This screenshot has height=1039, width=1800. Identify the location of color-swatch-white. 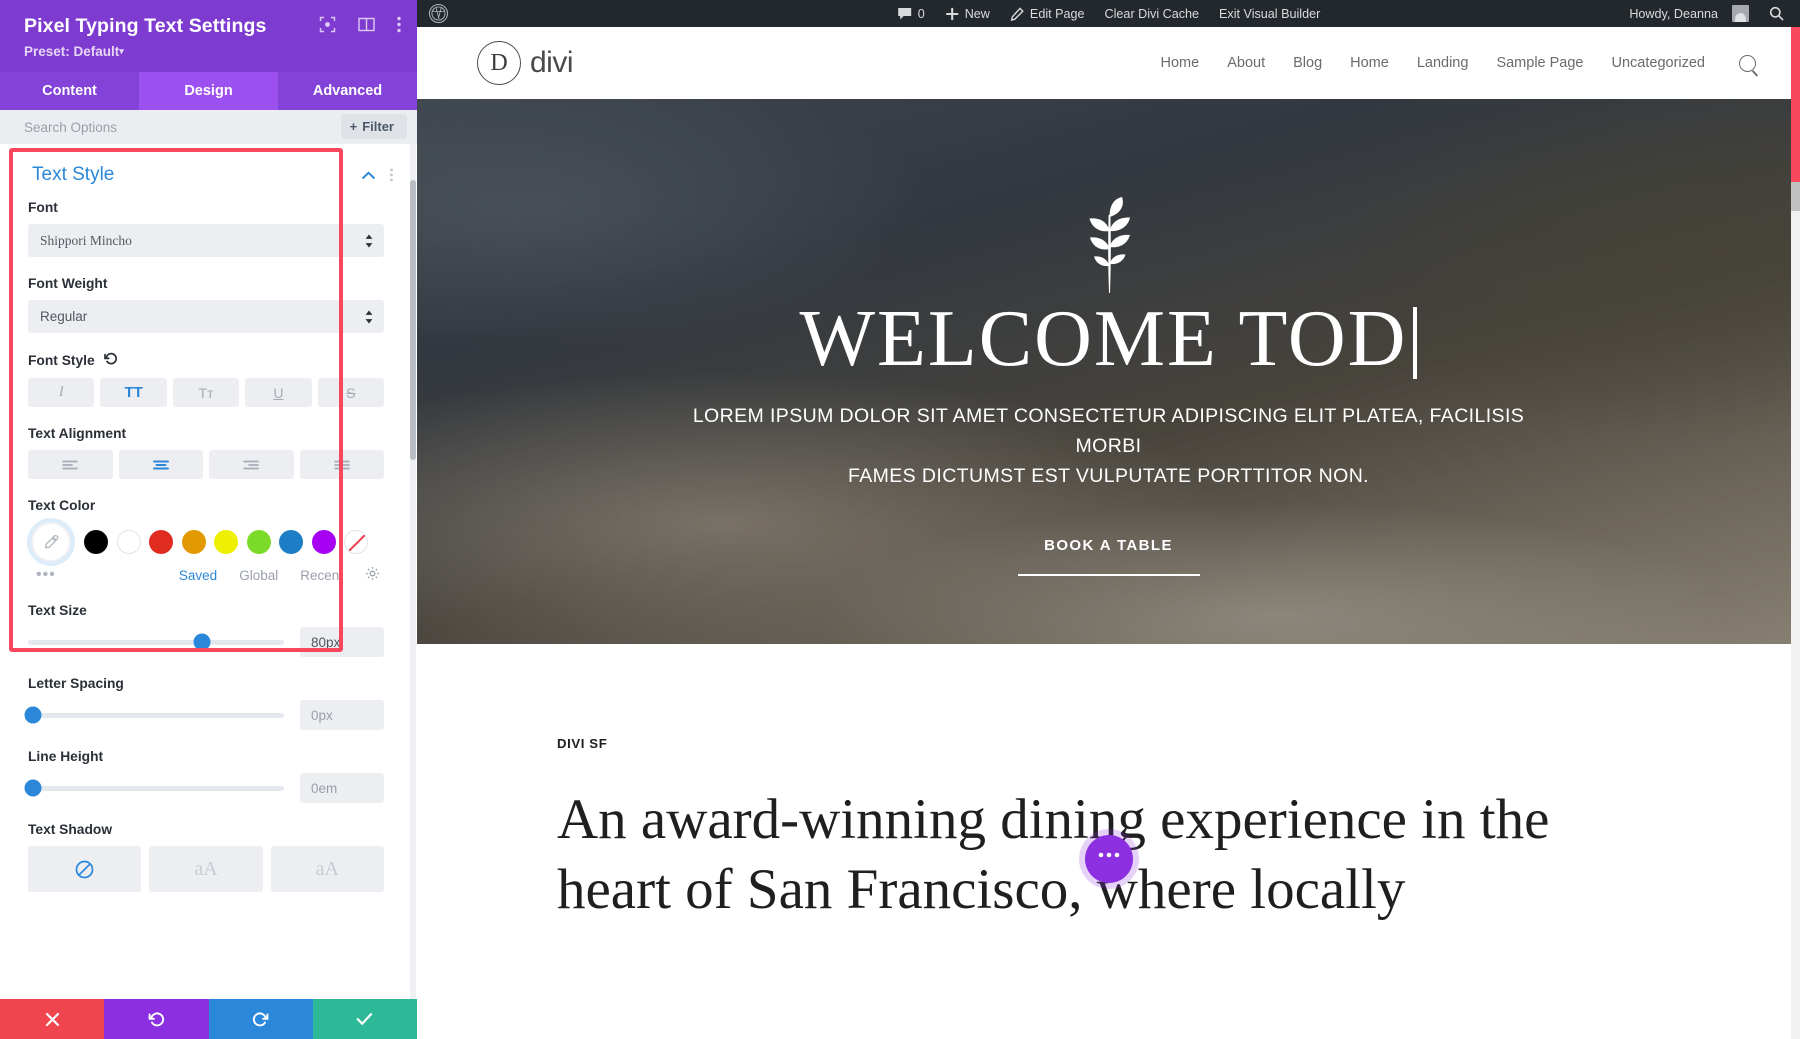
(128, 542).